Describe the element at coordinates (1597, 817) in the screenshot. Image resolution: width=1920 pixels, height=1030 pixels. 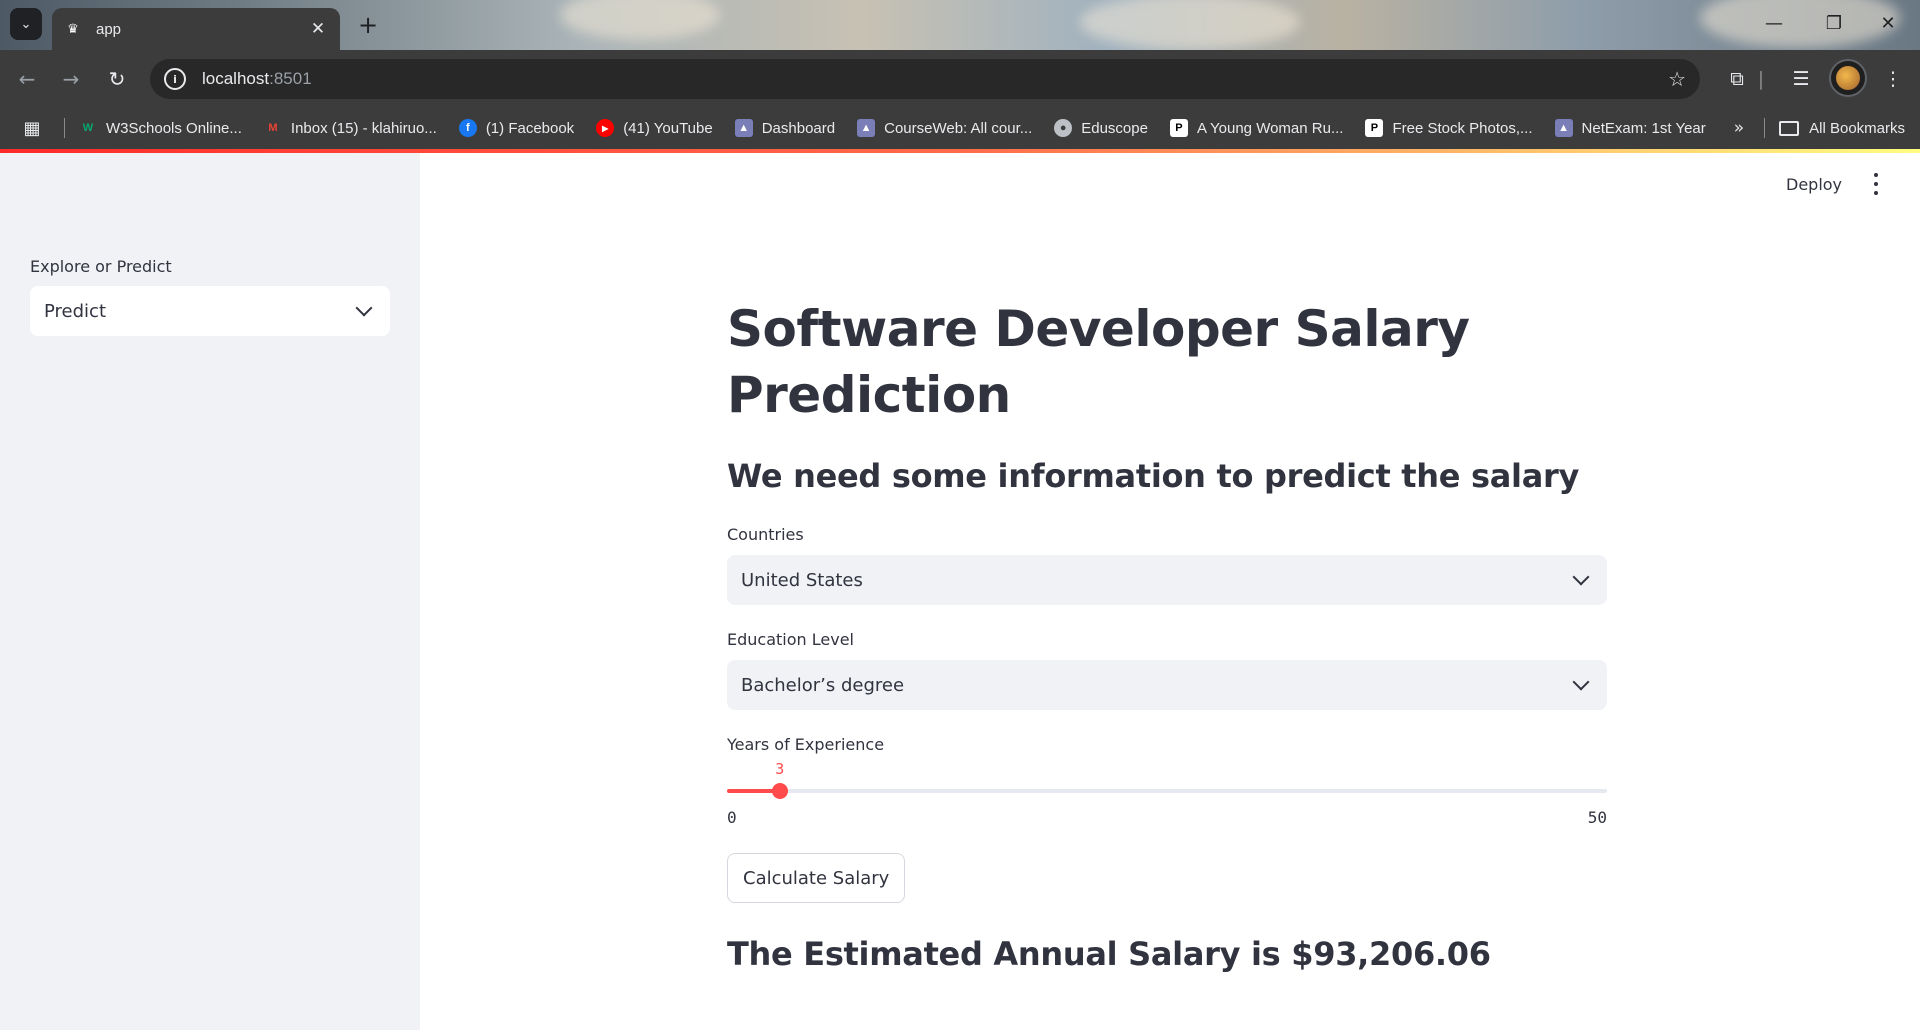
I see `slider-max-label: 50` at that location.